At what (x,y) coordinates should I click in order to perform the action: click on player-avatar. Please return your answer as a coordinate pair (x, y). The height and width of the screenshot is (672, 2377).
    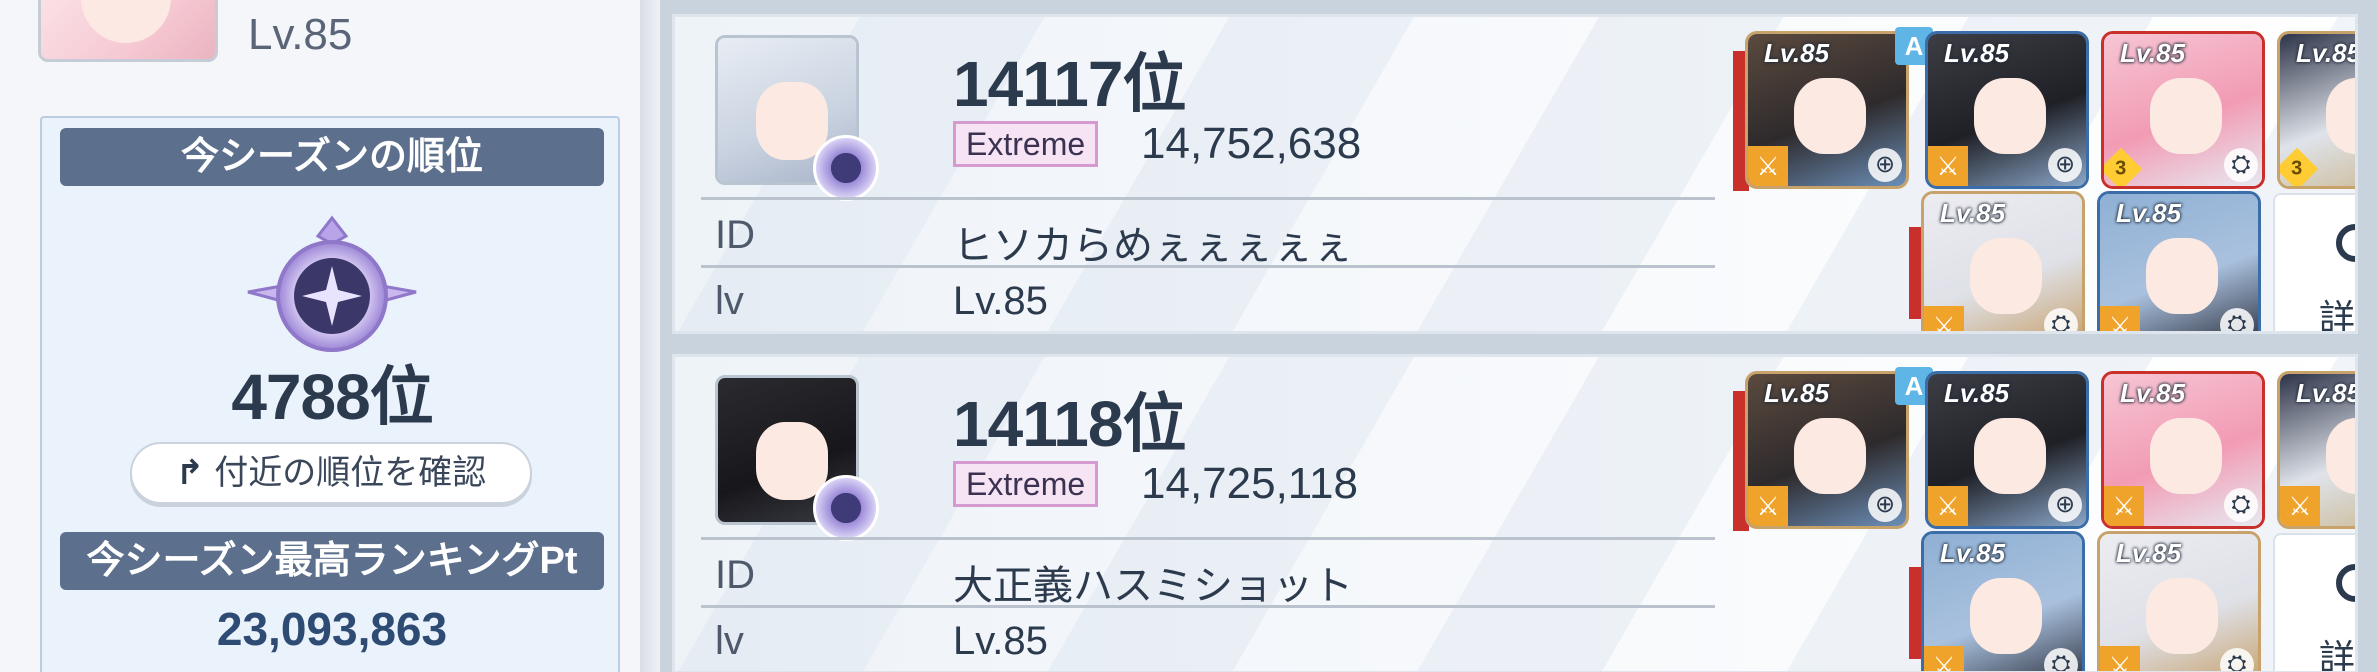
    Looking at the image, I should click on (128, 31).